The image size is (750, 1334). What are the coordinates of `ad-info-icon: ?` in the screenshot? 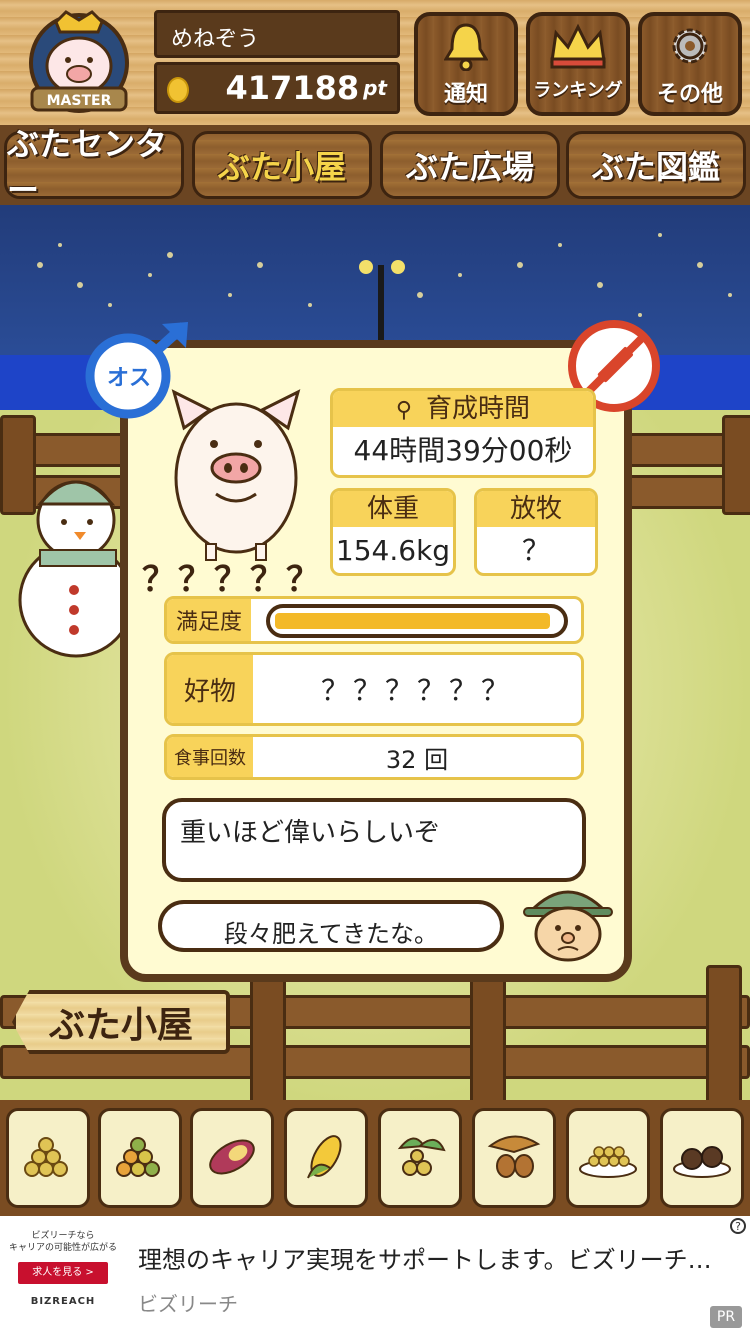 It's located at (738, 1226).